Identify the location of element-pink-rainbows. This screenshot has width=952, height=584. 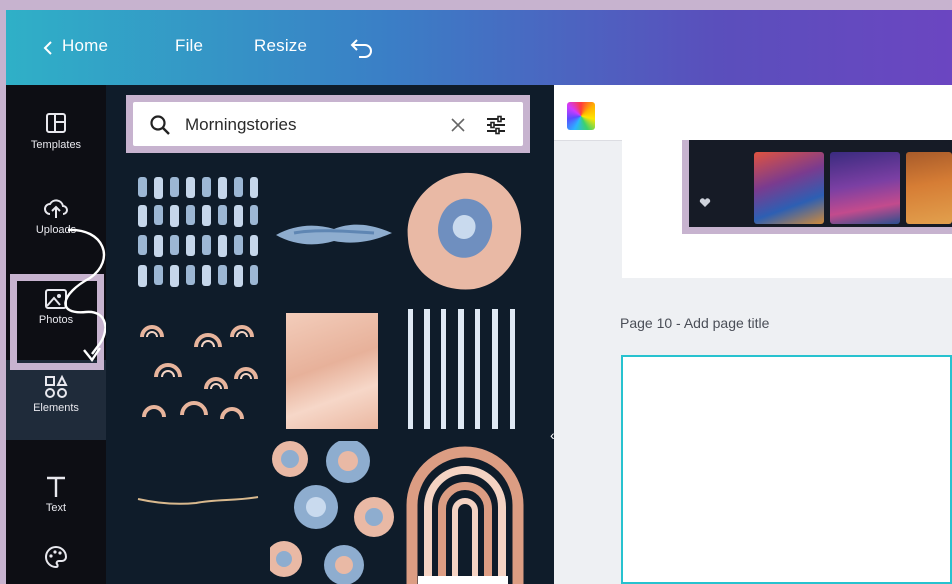
(198, 369).